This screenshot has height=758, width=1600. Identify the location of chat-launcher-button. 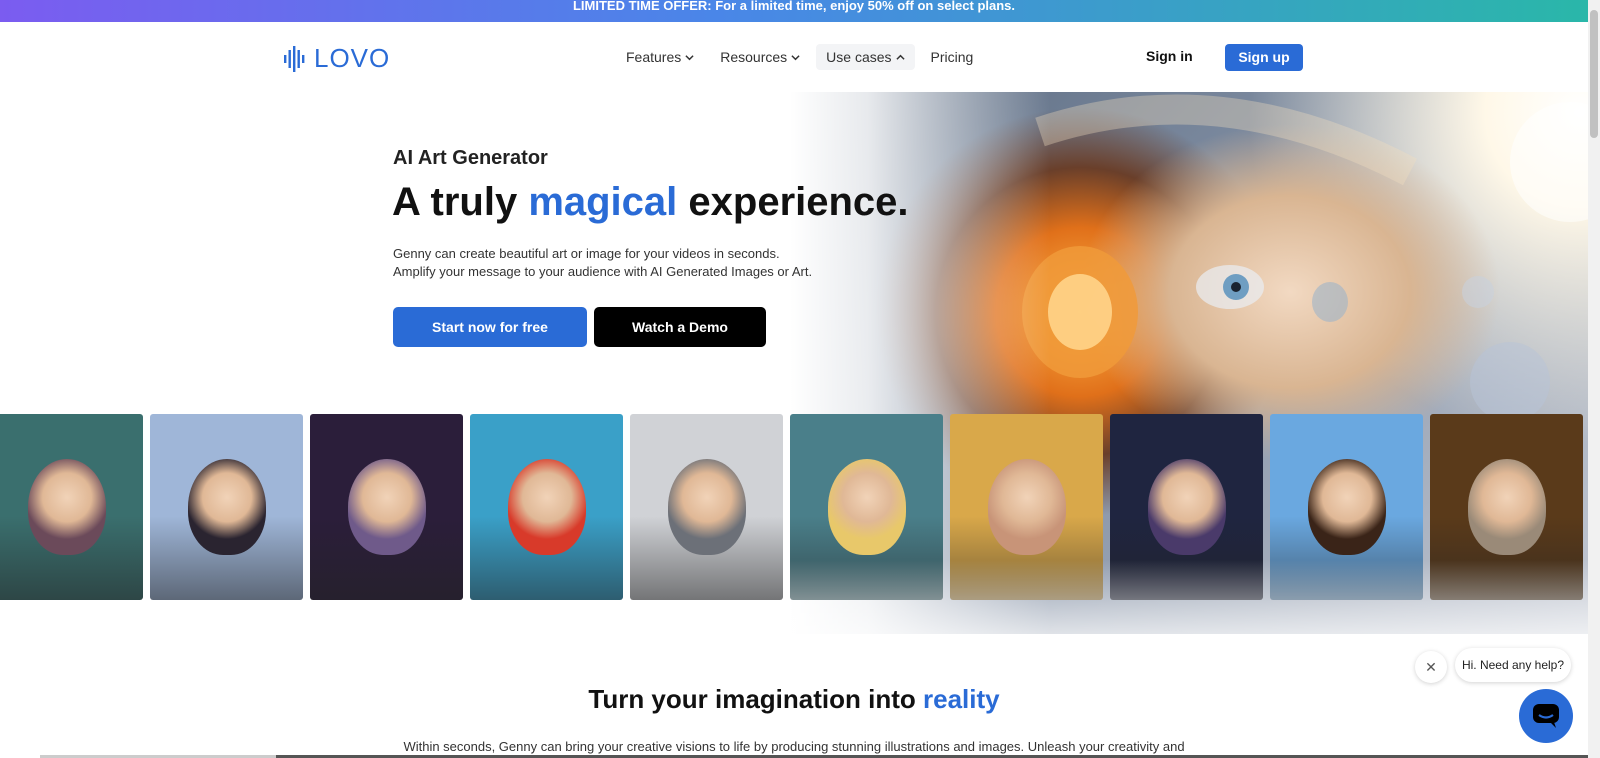
(1546, 716).